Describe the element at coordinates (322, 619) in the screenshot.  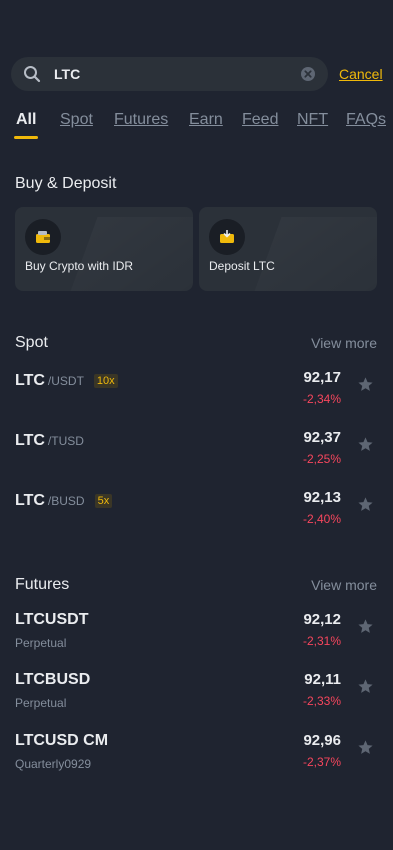
I see `price: 92,12` at that location.